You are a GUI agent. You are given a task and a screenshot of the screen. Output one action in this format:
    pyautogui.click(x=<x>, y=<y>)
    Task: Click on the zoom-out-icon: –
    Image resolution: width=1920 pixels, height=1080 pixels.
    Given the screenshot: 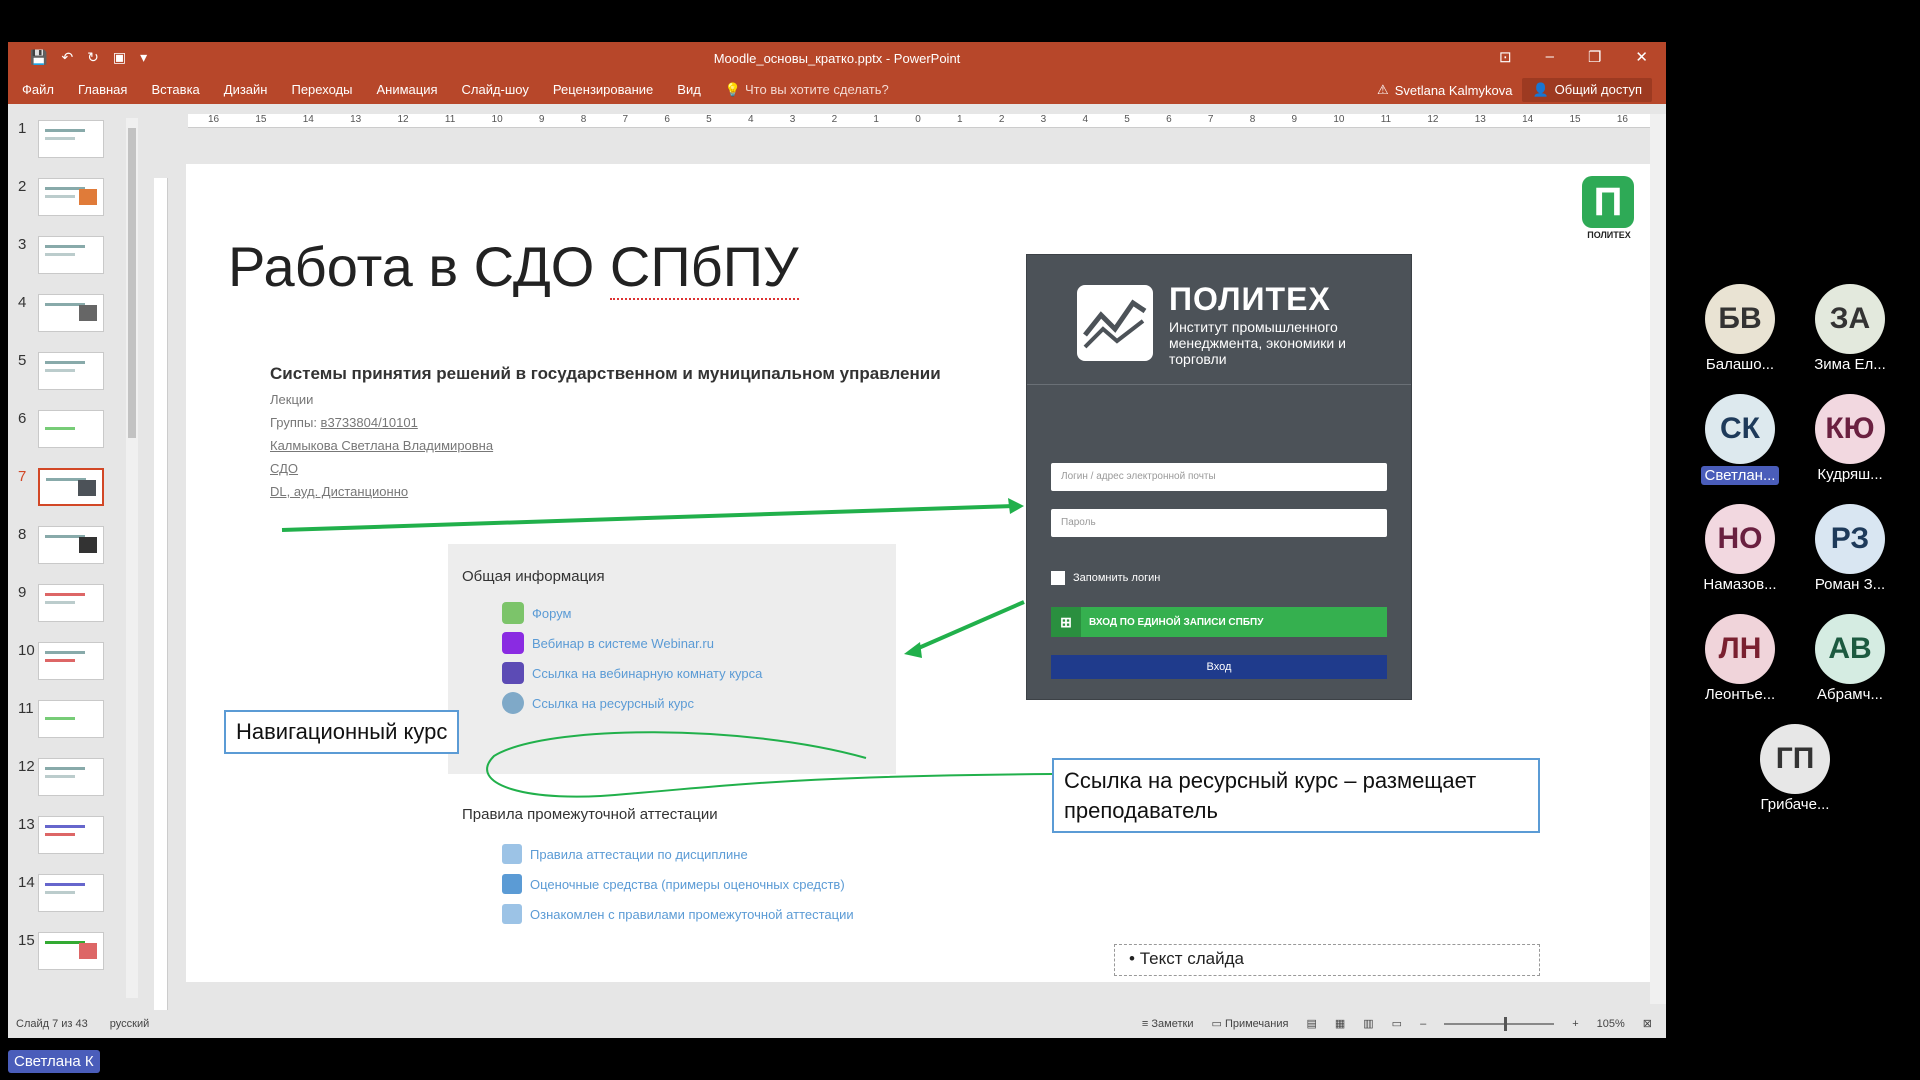 What is the action you would take?
    pyautogui.click(x=1423, y=1024)
    